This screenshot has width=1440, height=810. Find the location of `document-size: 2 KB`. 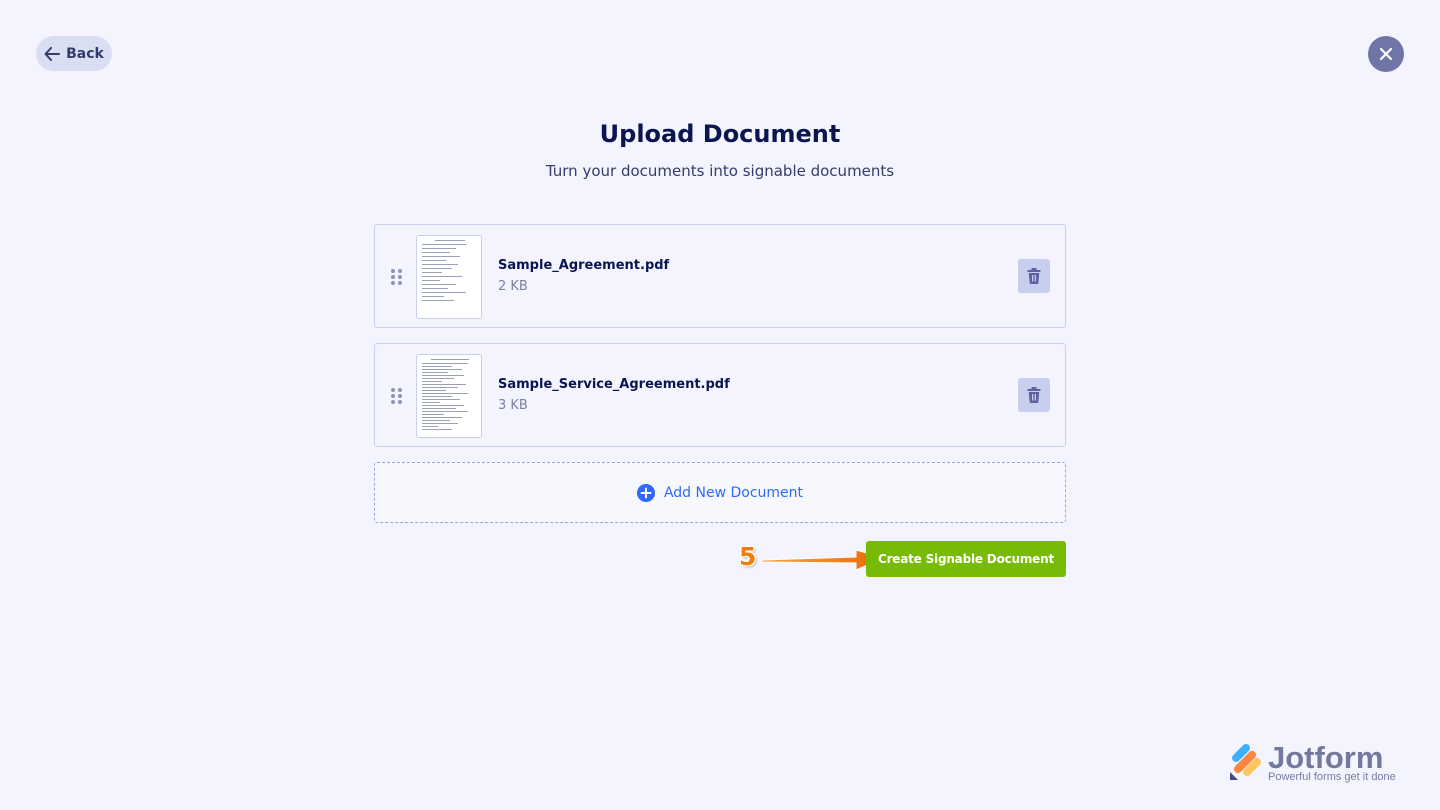

document-size: 2 KB is located at coordinates (513, 286).